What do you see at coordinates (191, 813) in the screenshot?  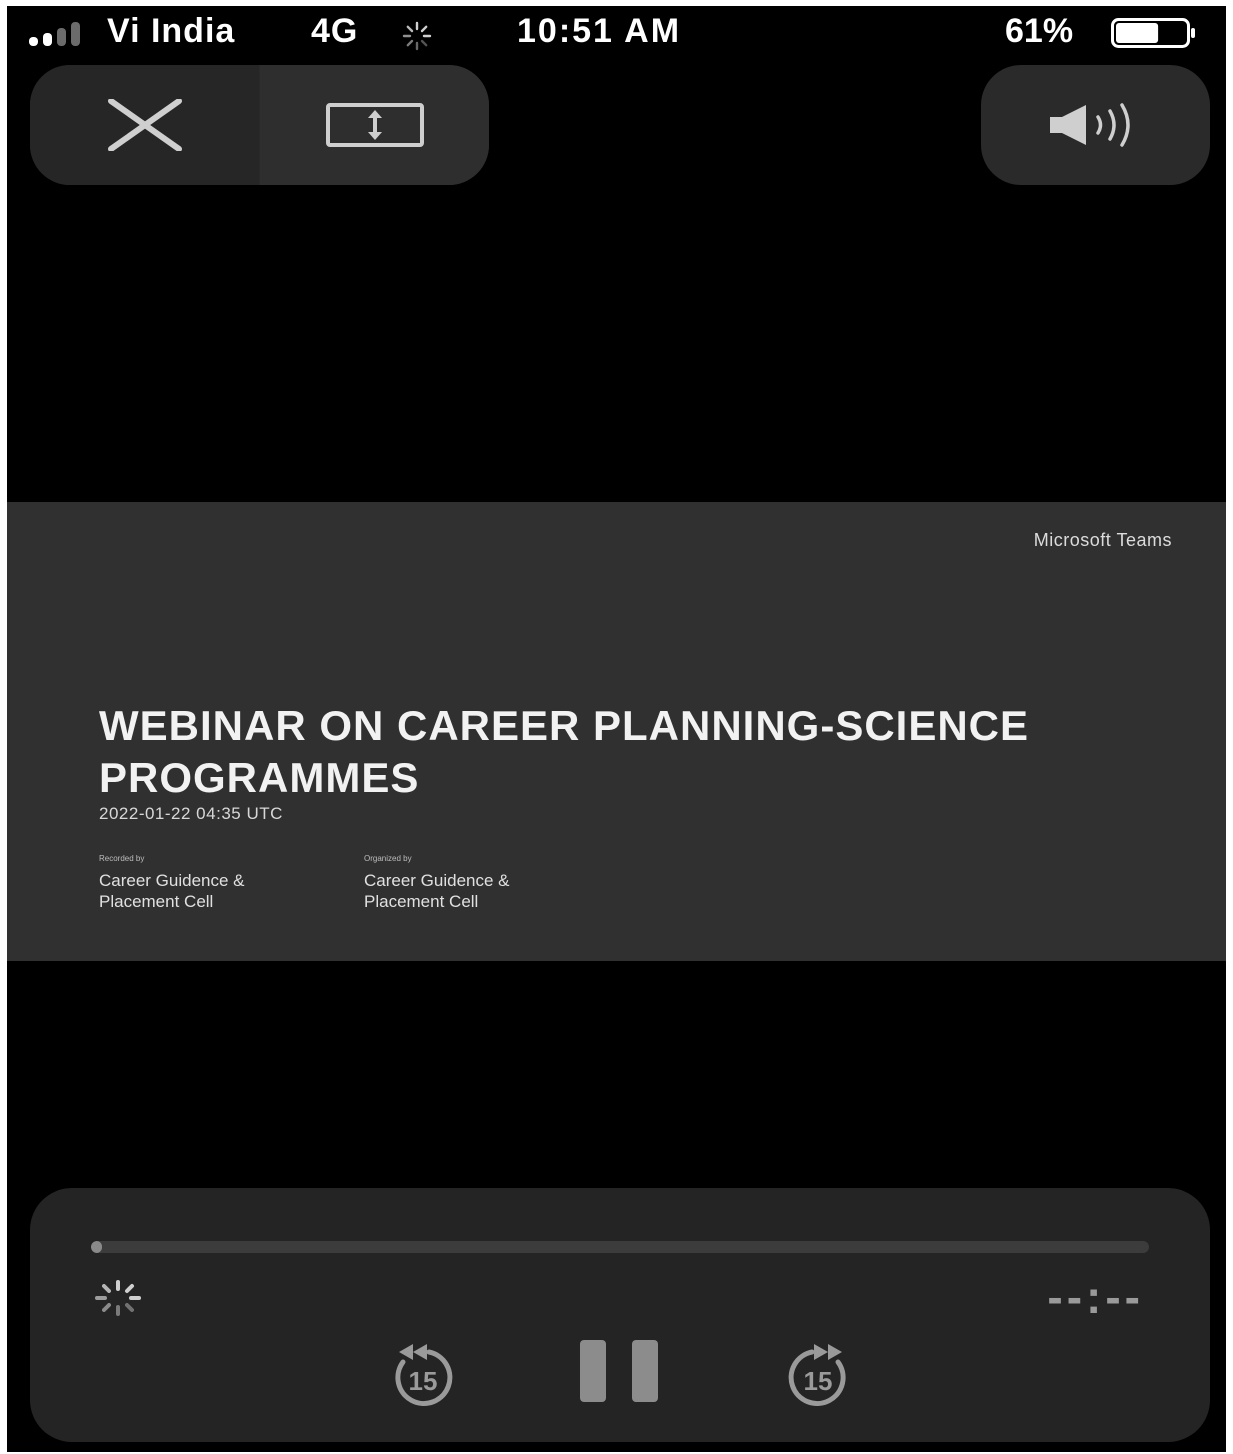 I see `slide-date: 2022-01-22 04:35 UTC` at bounding box center [191, 813].